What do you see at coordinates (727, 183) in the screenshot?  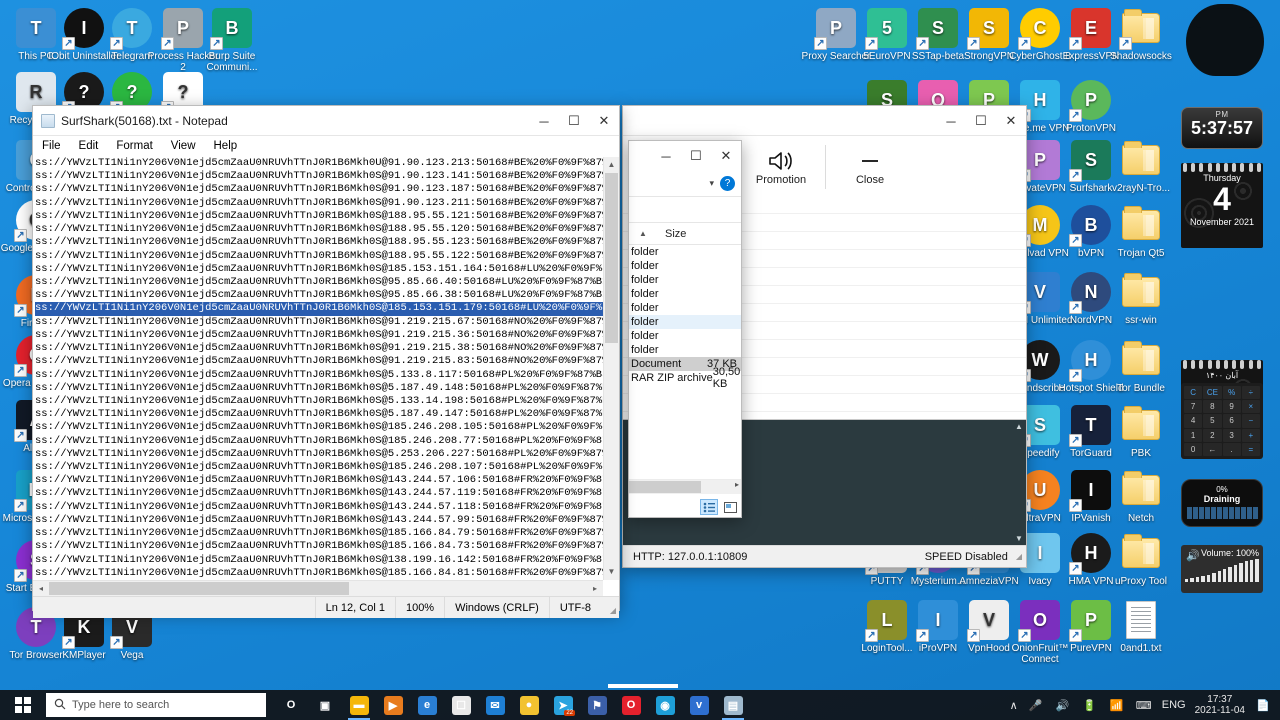 I see `help-icon: ?` at bounding box center [727, 183].